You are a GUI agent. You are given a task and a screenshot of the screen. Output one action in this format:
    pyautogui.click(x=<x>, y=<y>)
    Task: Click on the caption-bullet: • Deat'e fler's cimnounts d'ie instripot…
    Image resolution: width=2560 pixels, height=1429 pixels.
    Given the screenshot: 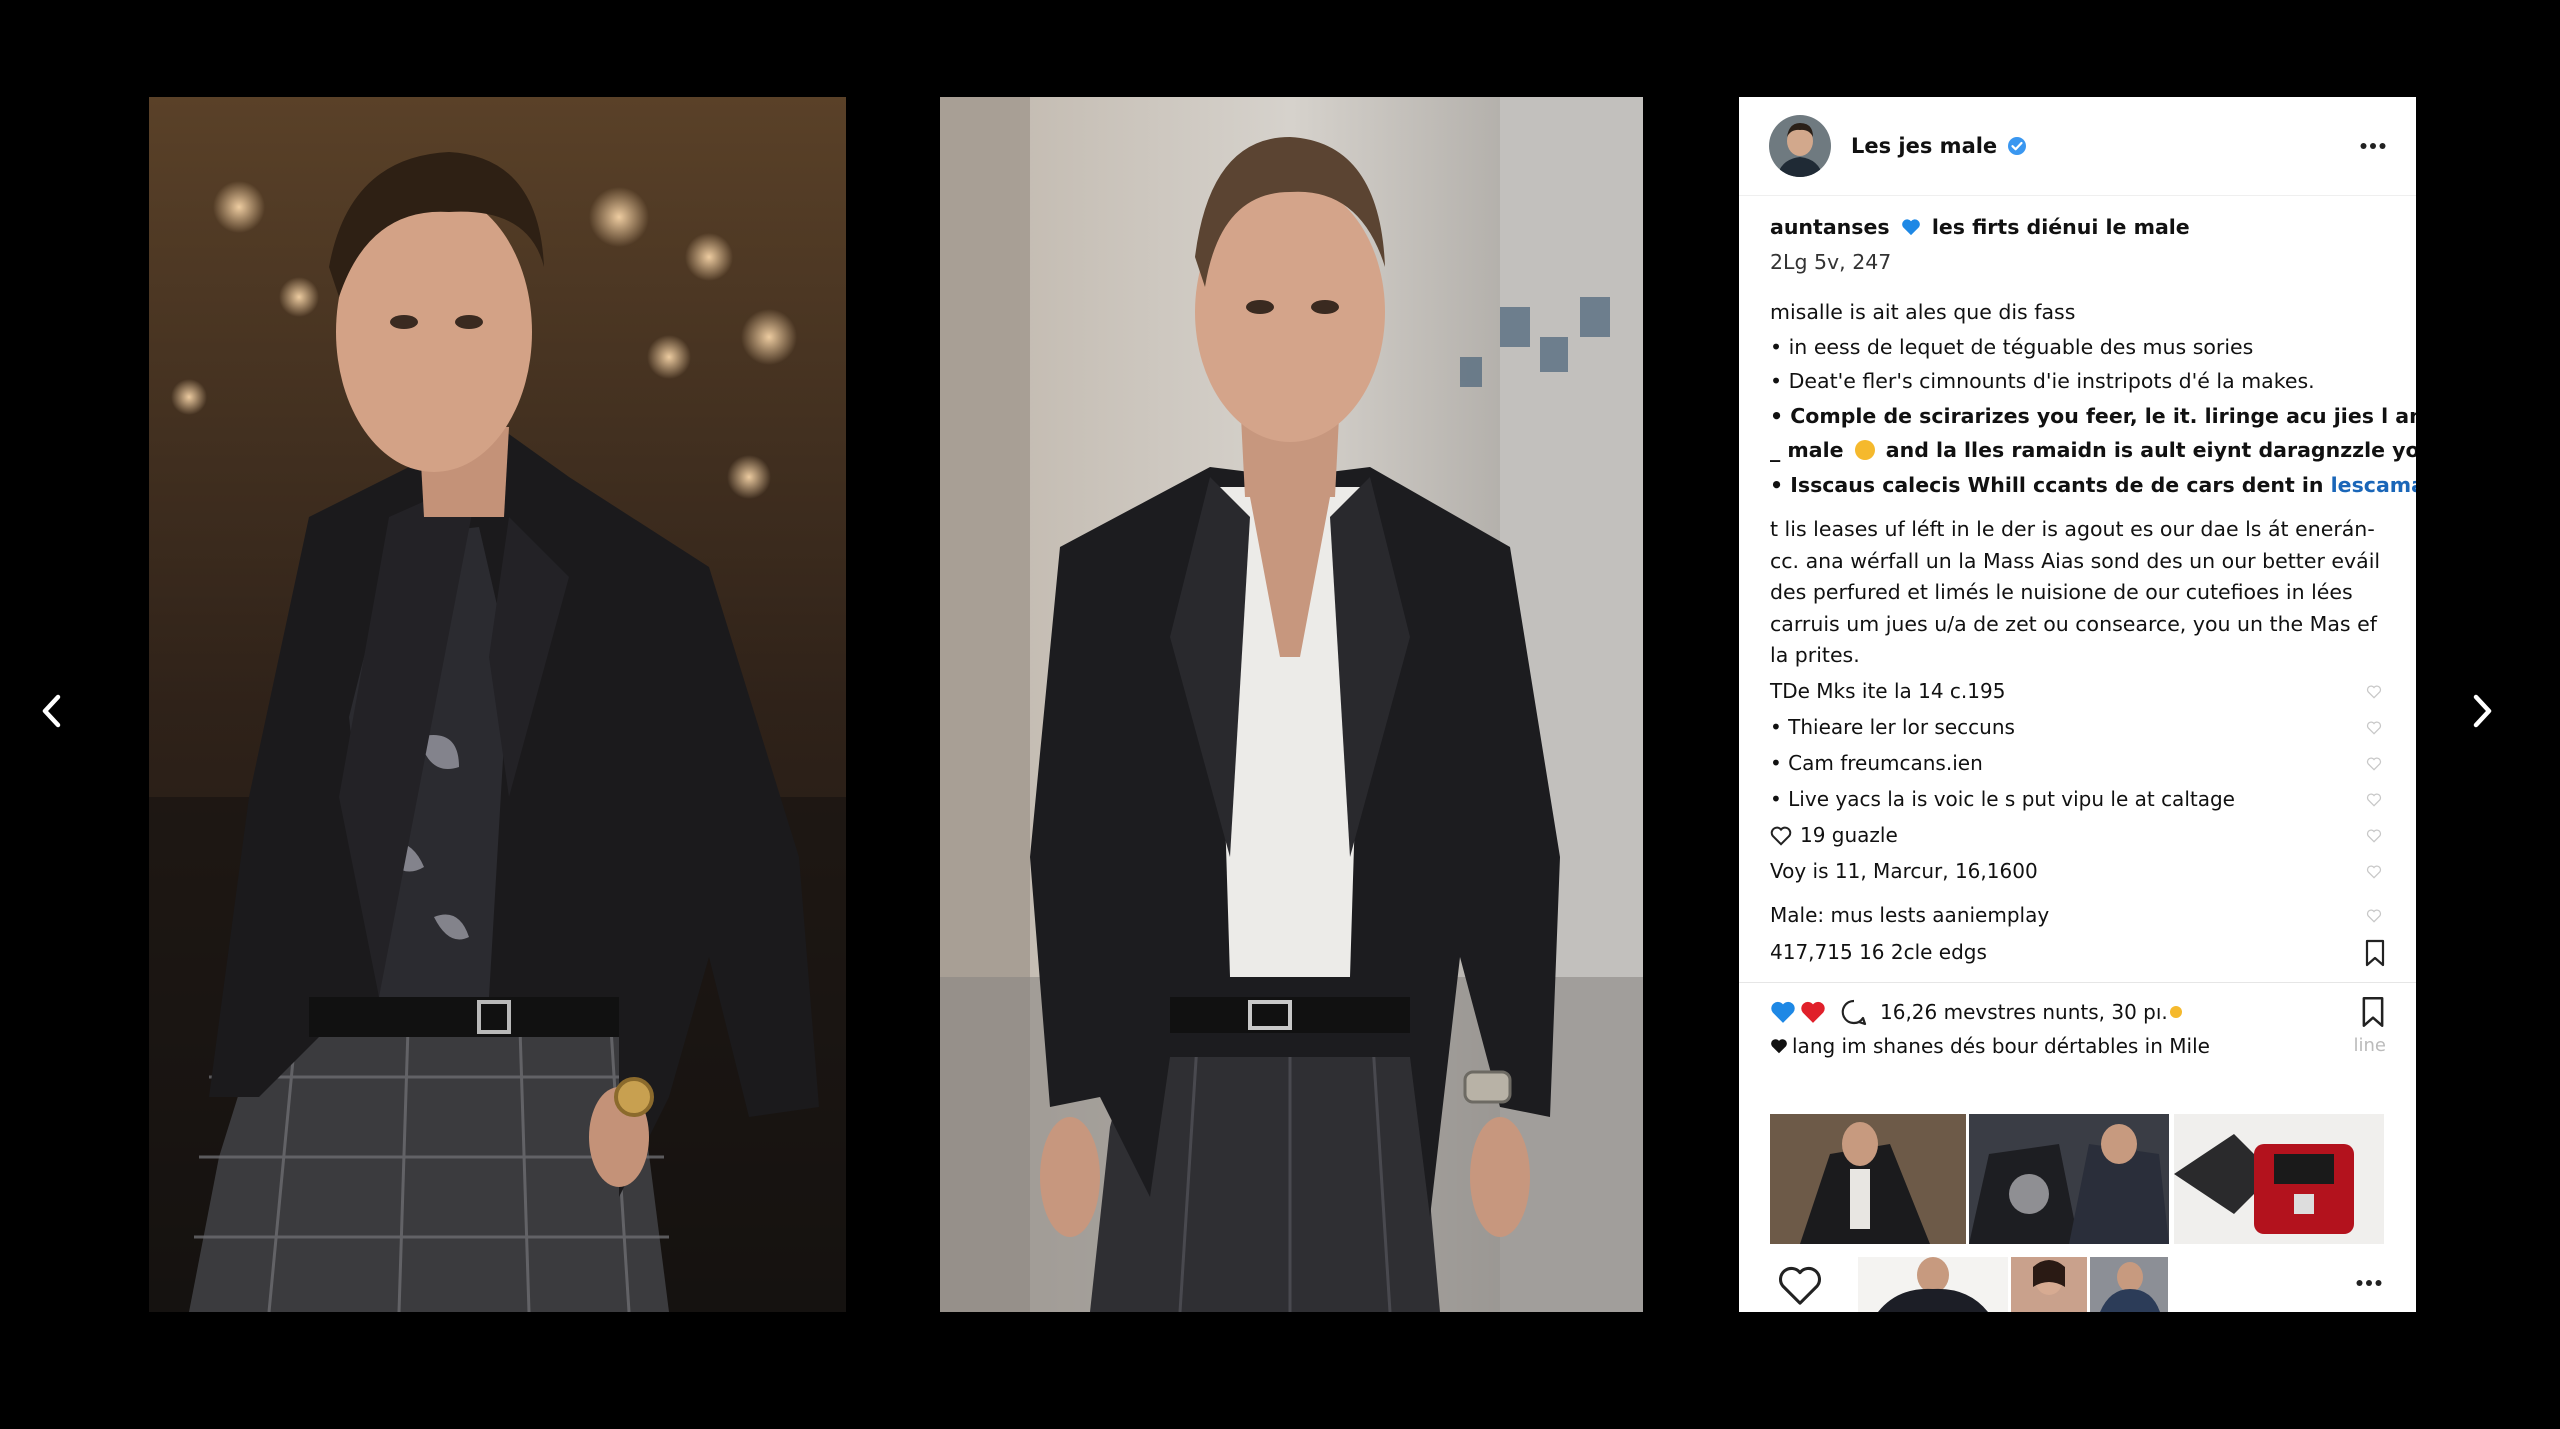 What is the action you would take?
    pyautogui.click(x=2042, y=381)
    